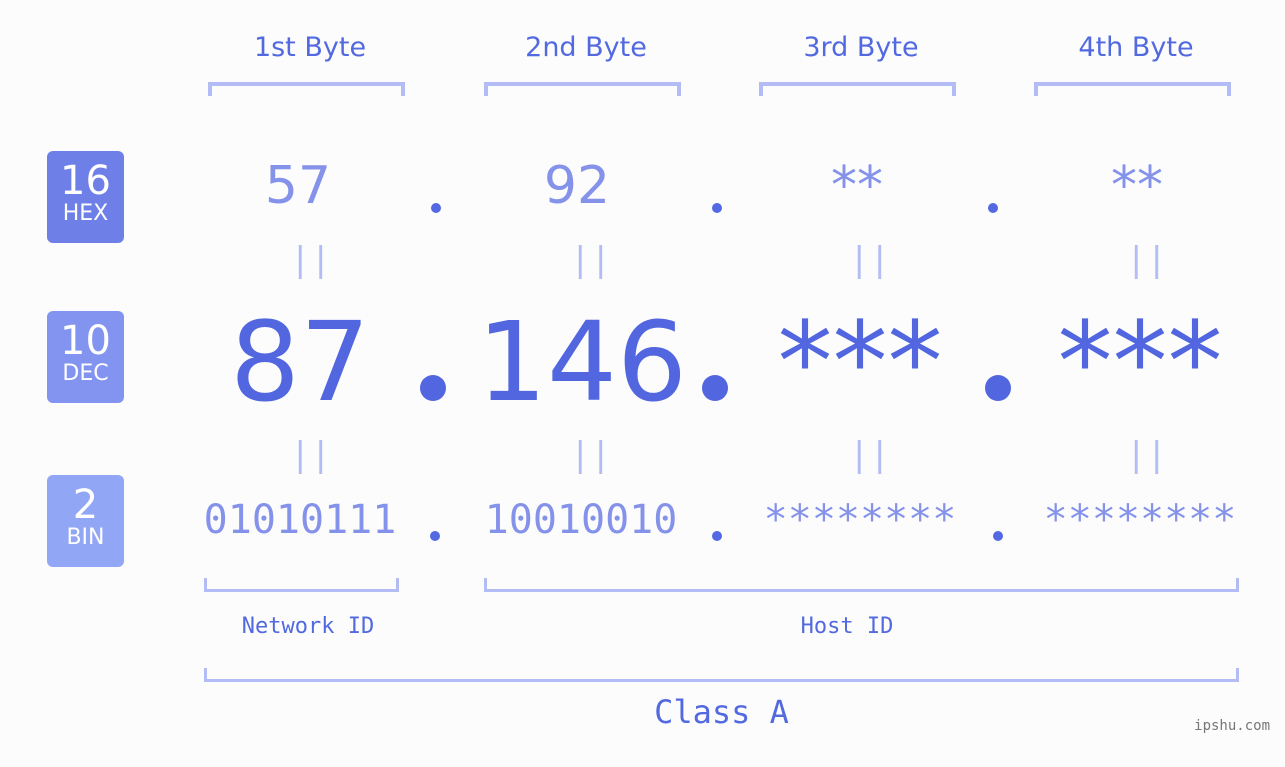  I want to click on equals-hex-dec-2: ||, so click(590, 260).